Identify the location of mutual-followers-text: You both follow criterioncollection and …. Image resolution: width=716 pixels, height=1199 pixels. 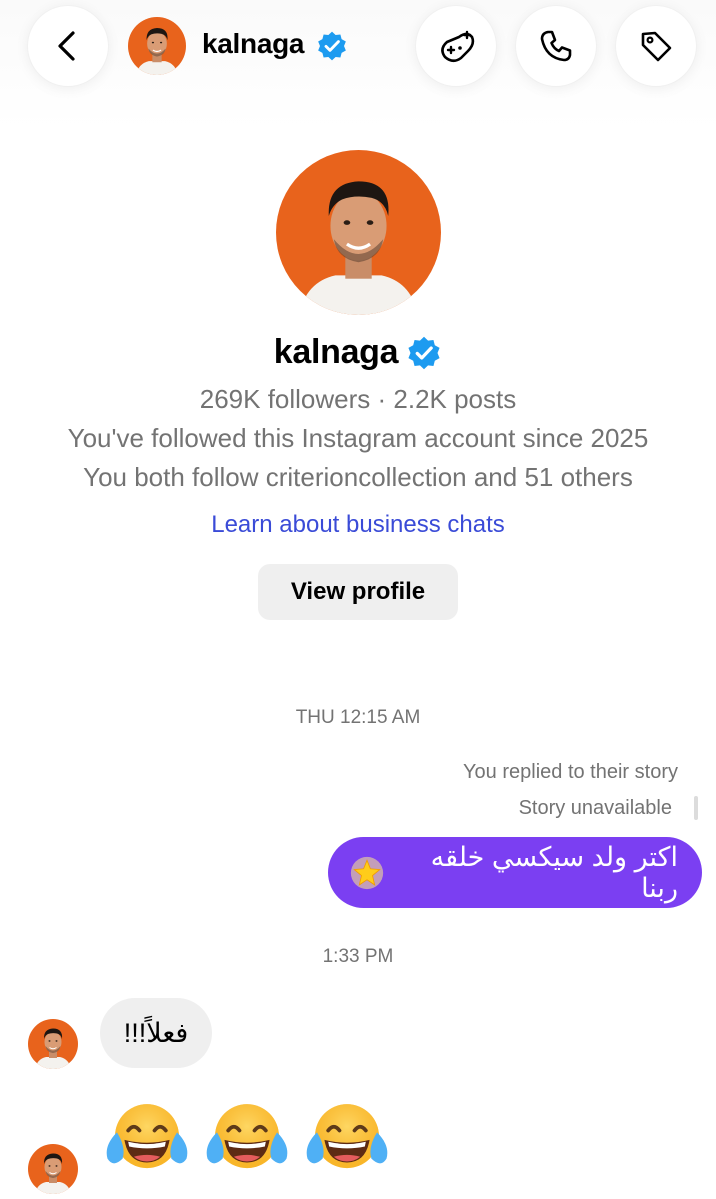
(358, 477).